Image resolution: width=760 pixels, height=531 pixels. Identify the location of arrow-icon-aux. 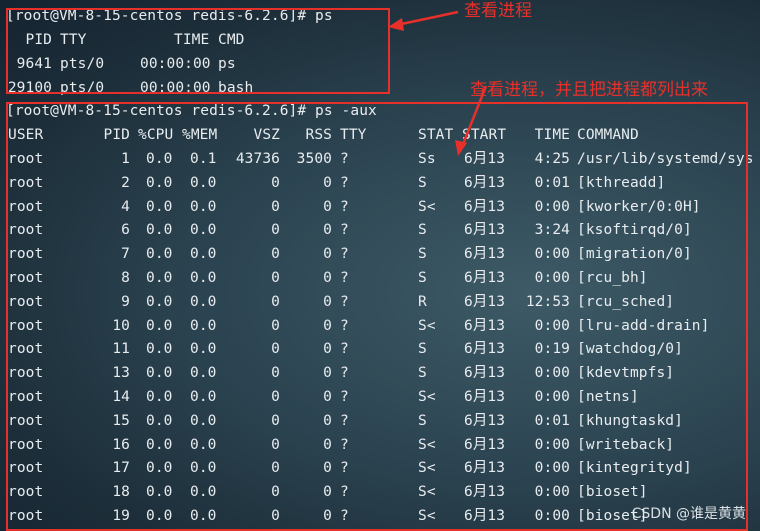
(471, 120).